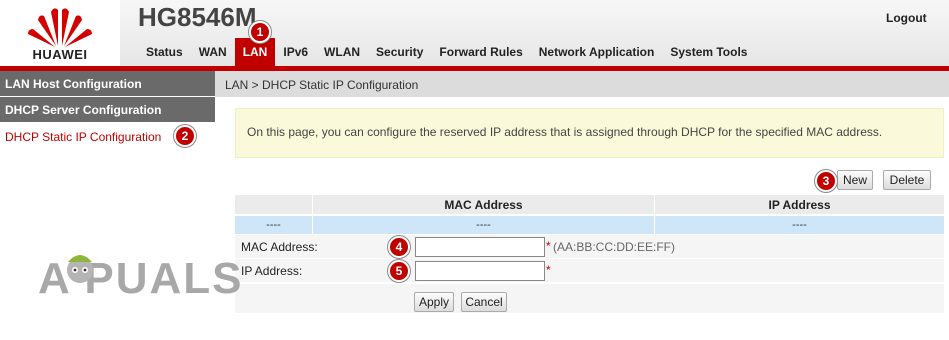  I want to click on tab-lan: LAN, so click(255, 52).